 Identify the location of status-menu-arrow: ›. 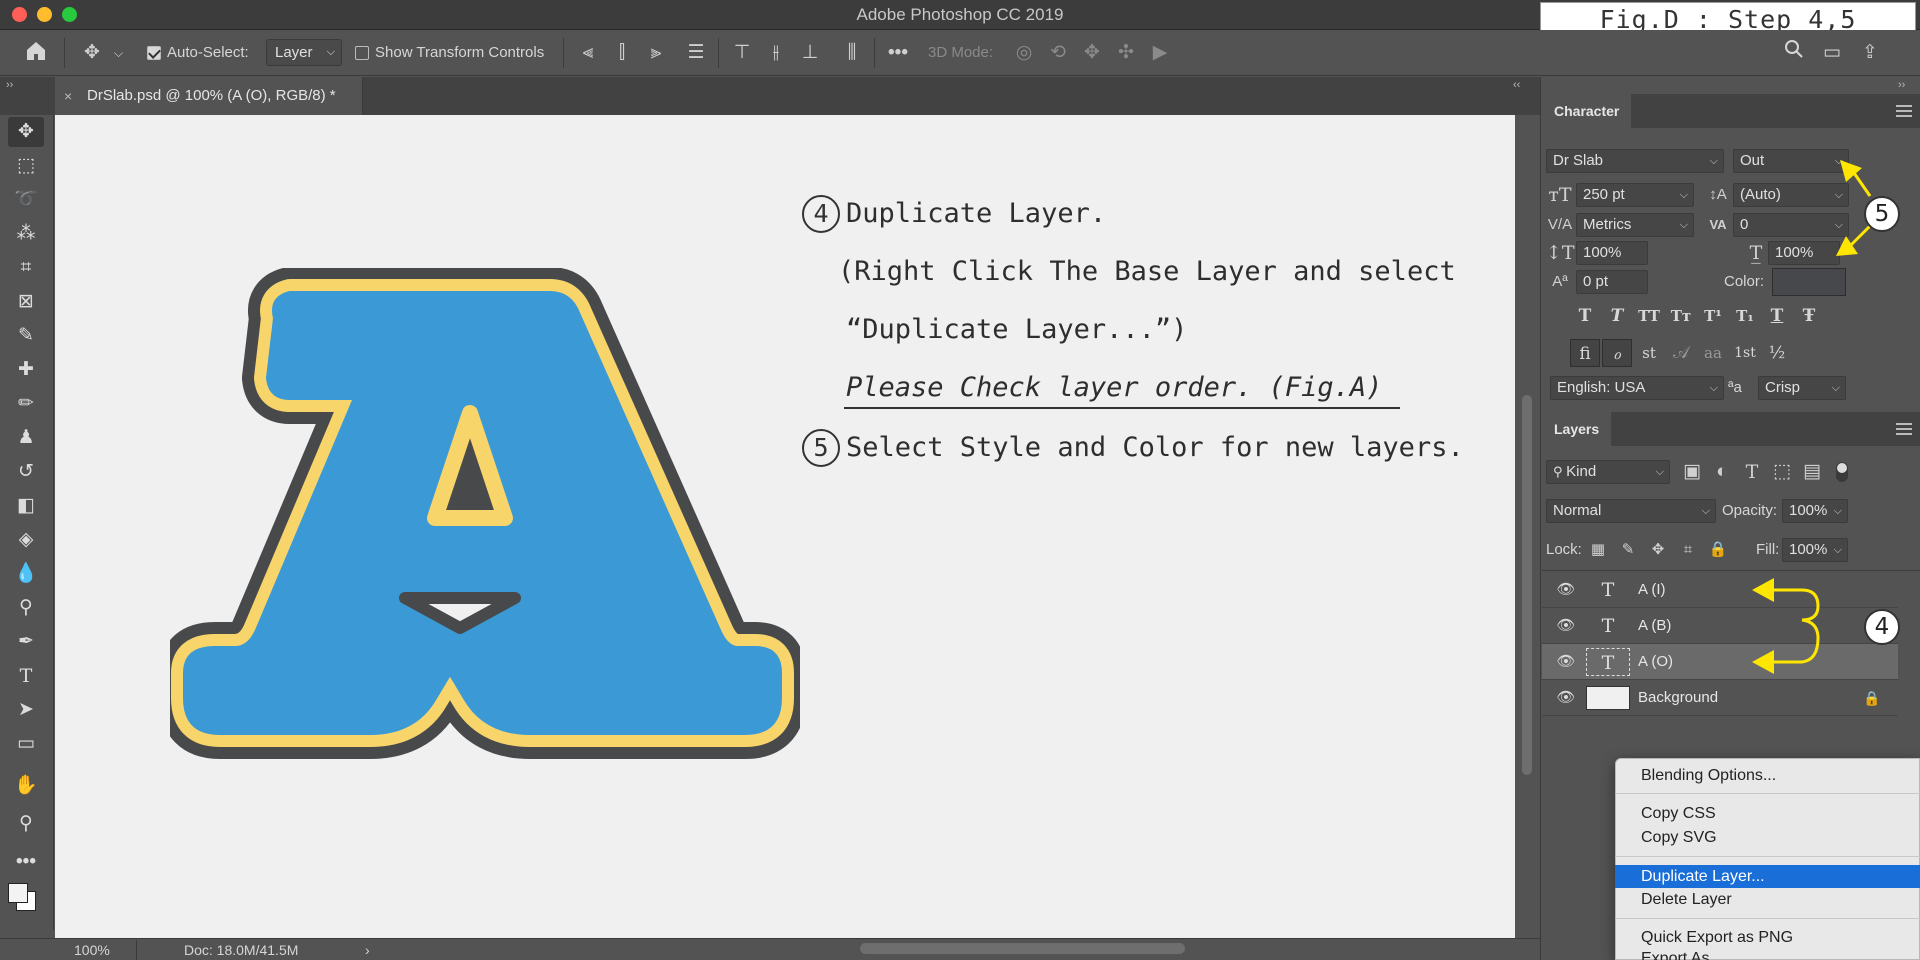
(367, 949).